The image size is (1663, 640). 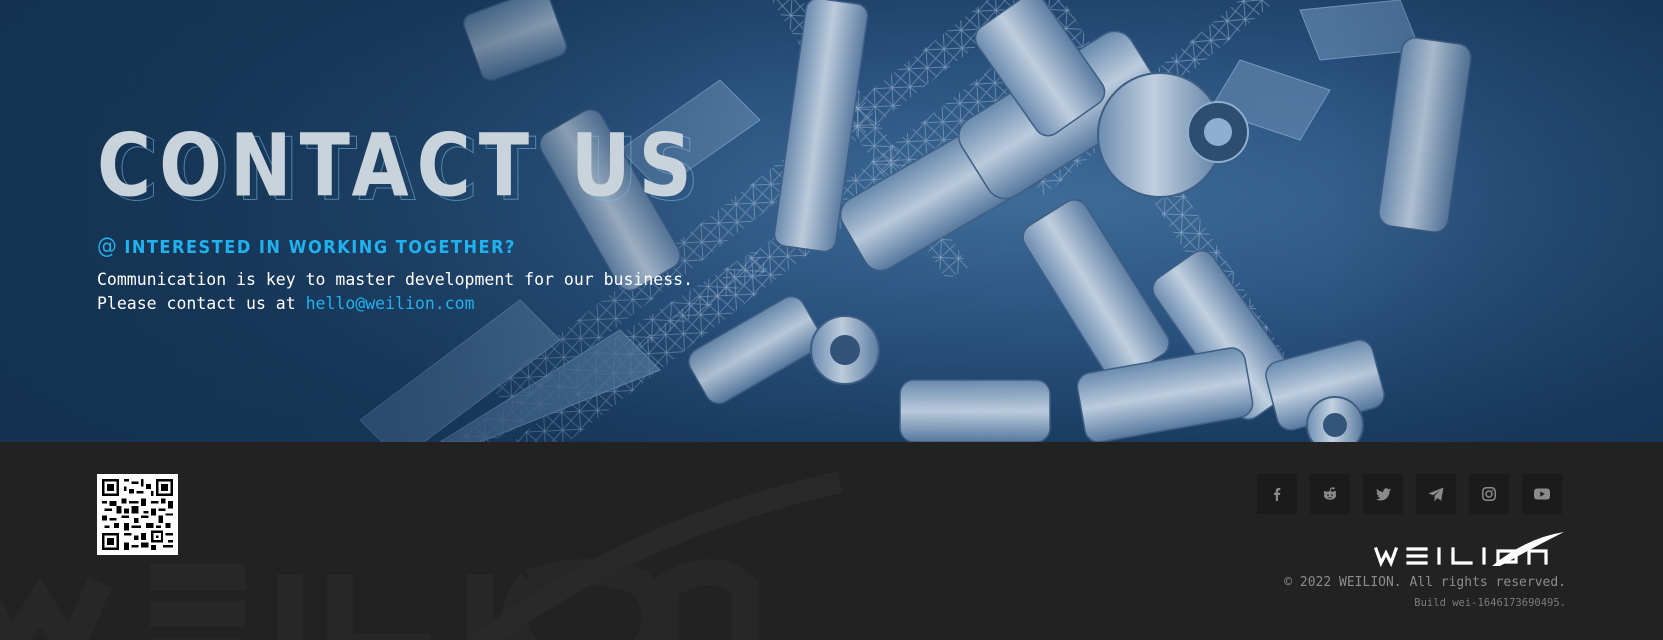 I want to click on twitter-icon, so click(x=1383, y=493).